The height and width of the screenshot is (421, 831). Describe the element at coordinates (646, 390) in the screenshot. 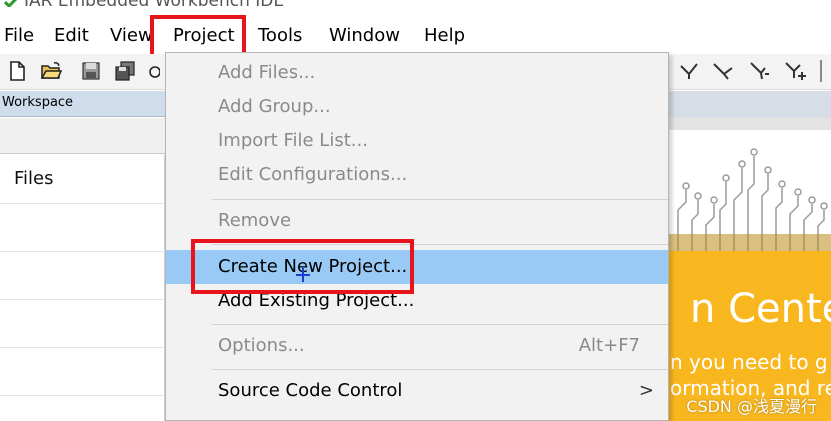

I see `submenu-arrow-icon: >` at that location.